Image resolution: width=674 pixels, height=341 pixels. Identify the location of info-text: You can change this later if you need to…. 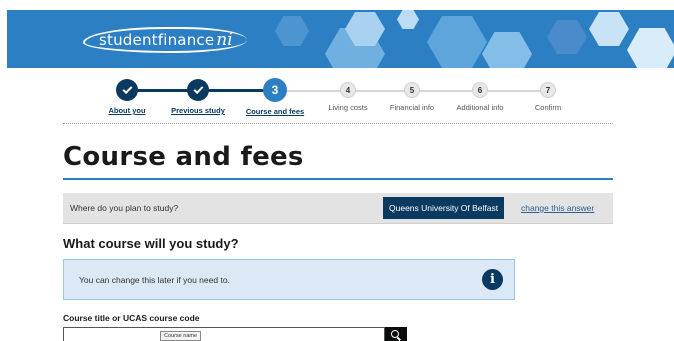
(154, 280).